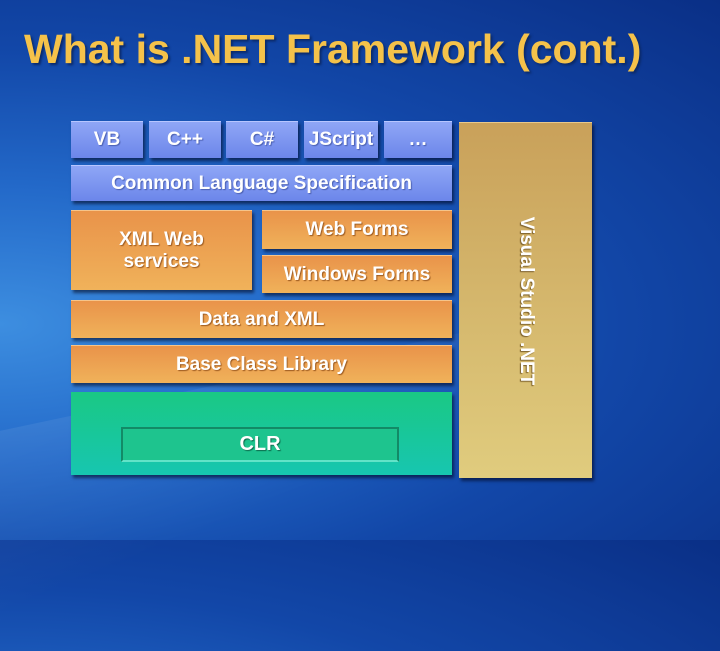 The height and width of the screenshot is (651, 720). I want to click on runtime-layer: CLR, so click(261, 433).